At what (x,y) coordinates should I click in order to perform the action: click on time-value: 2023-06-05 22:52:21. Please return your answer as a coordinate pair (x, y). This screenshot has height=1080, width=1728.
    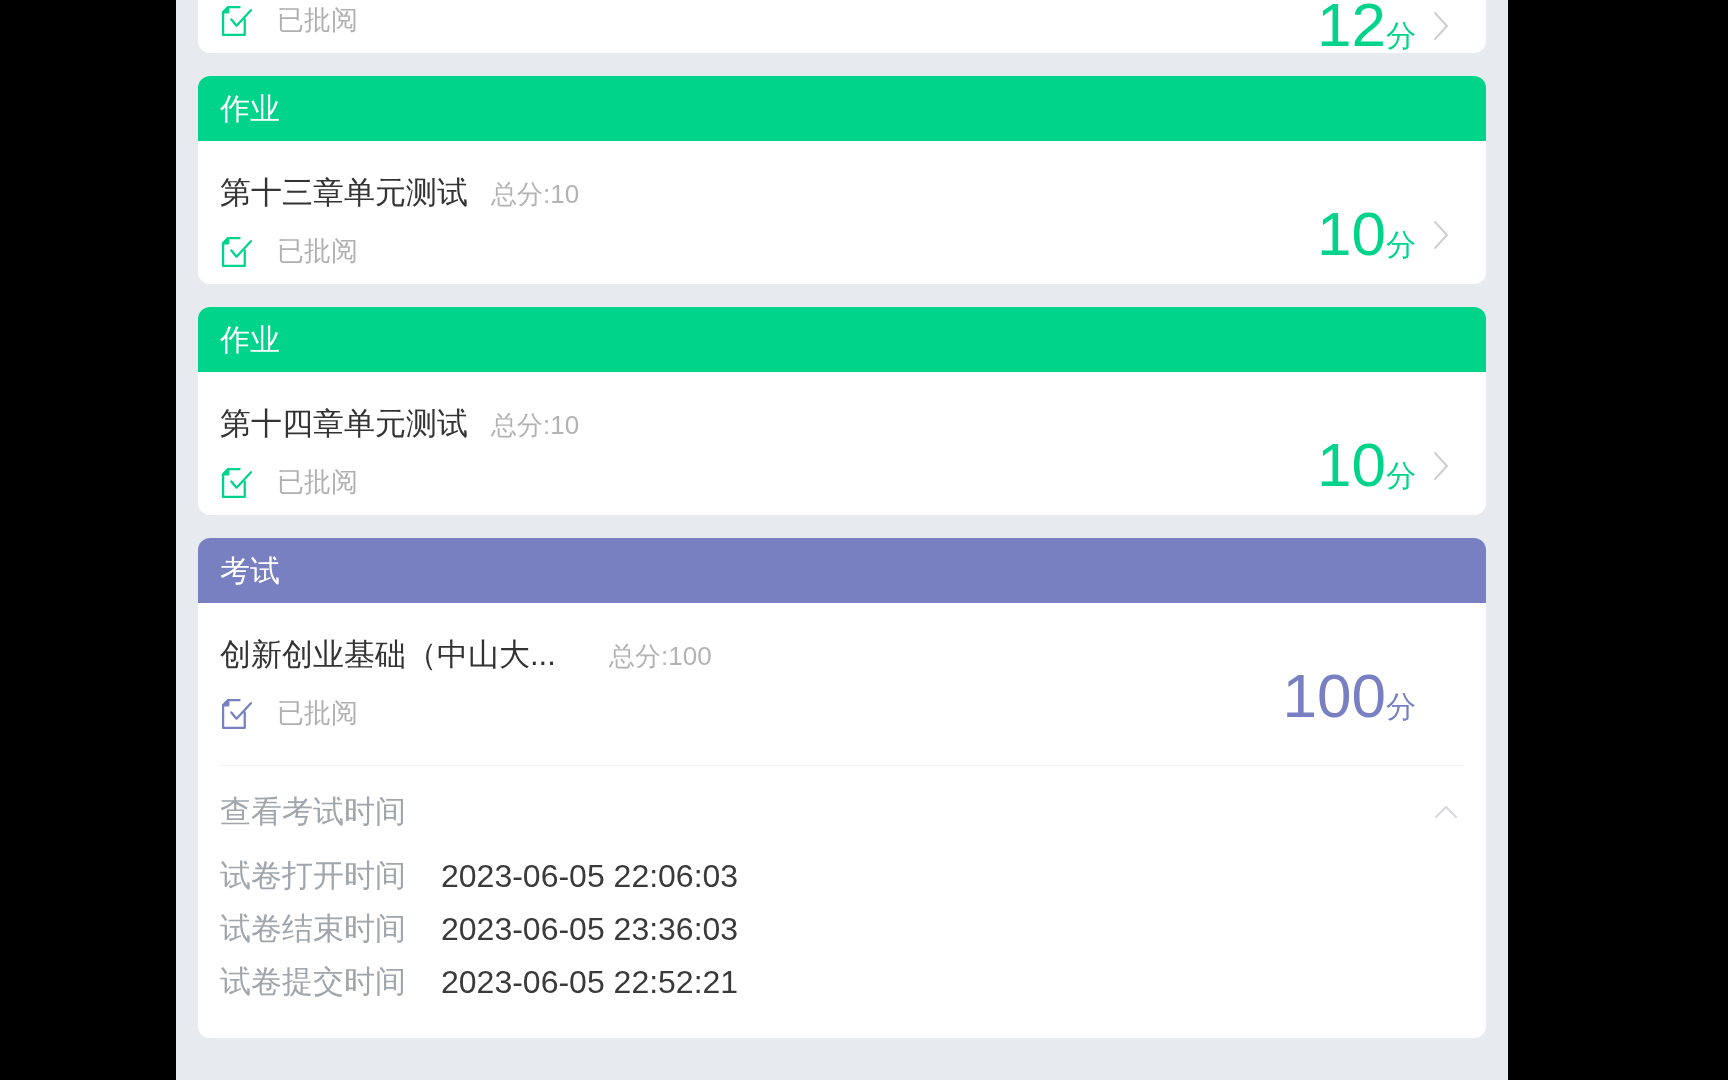
    Looking at the image, I should click on (590, 982).